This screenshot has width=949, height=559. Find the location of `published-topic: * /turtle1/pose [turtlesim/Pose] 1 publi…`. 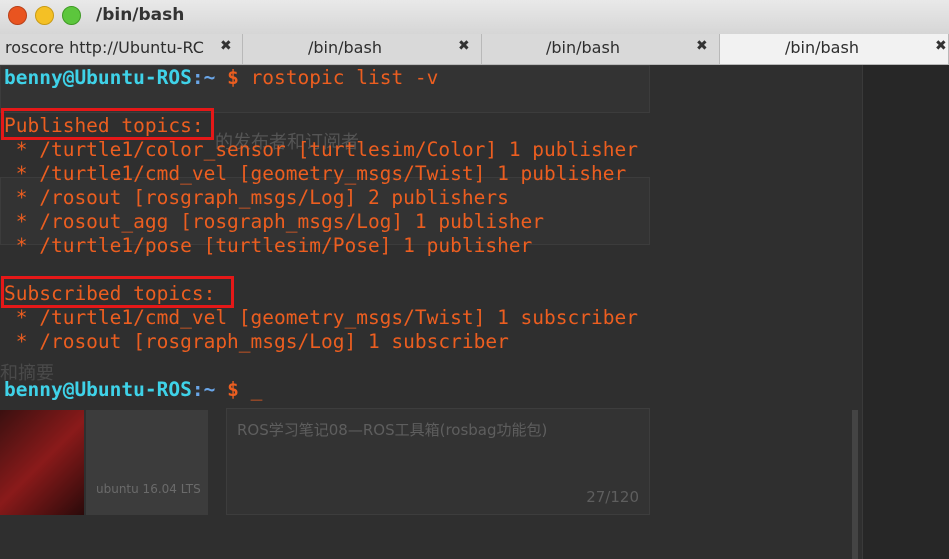

published-topic: * /turtle1/pose [turtlesim/Pose] 1 publi… is located at coordinates (268, 245).